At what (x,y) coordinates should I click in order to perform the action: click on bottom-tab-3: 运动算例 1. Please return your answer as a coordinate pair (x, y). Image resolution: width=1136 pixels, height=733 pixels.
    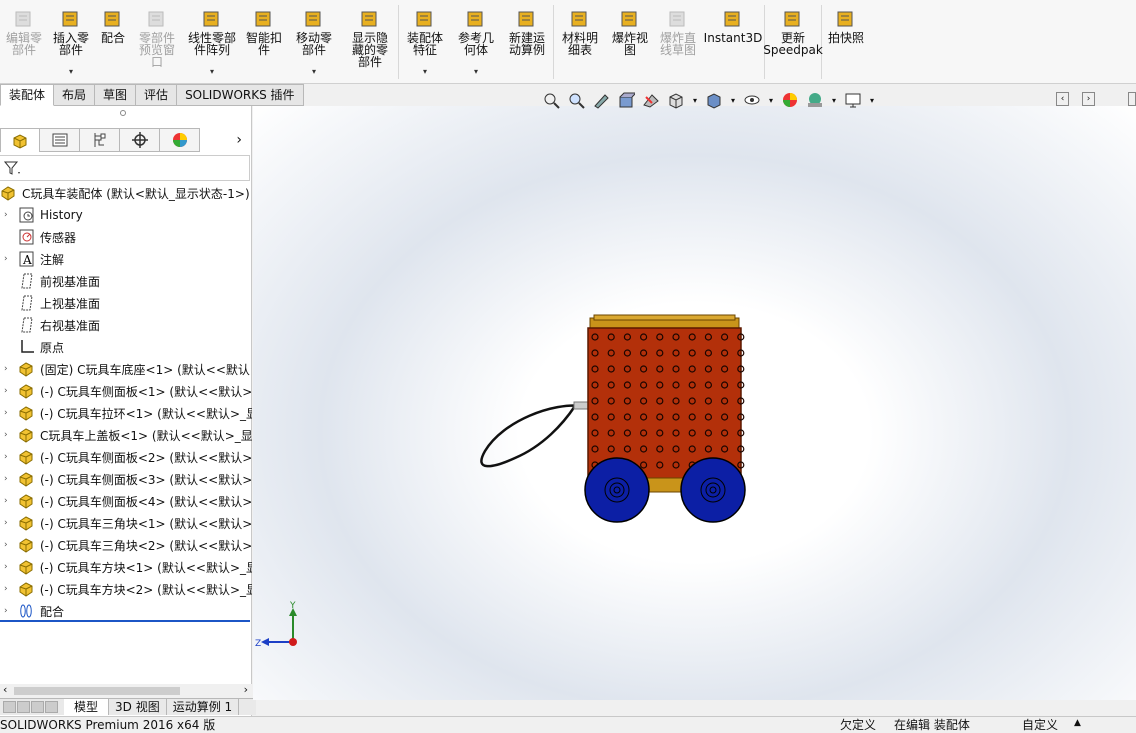
    Looking at the image, I should click on (203, 707).